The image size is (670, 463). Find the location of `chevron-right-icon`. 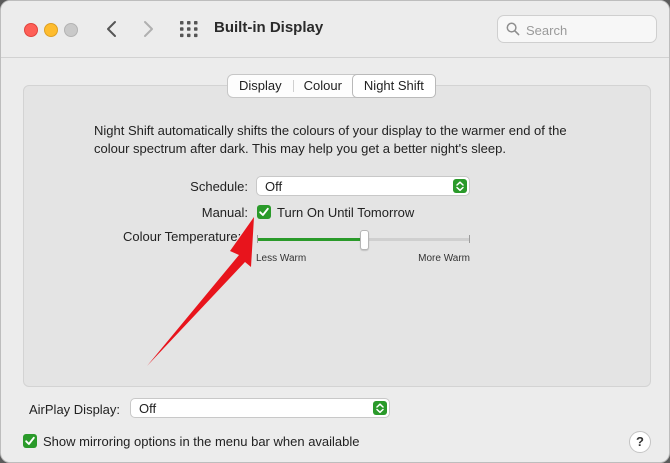

chevron-right-icon is located at coordinates (148, 29).